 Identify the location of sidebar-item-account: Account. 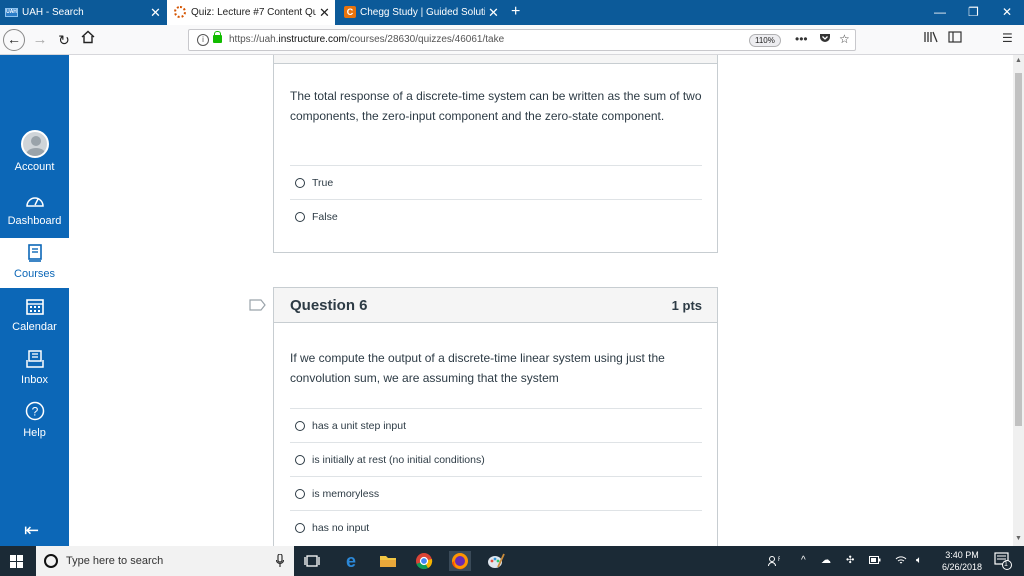
(34, 151).